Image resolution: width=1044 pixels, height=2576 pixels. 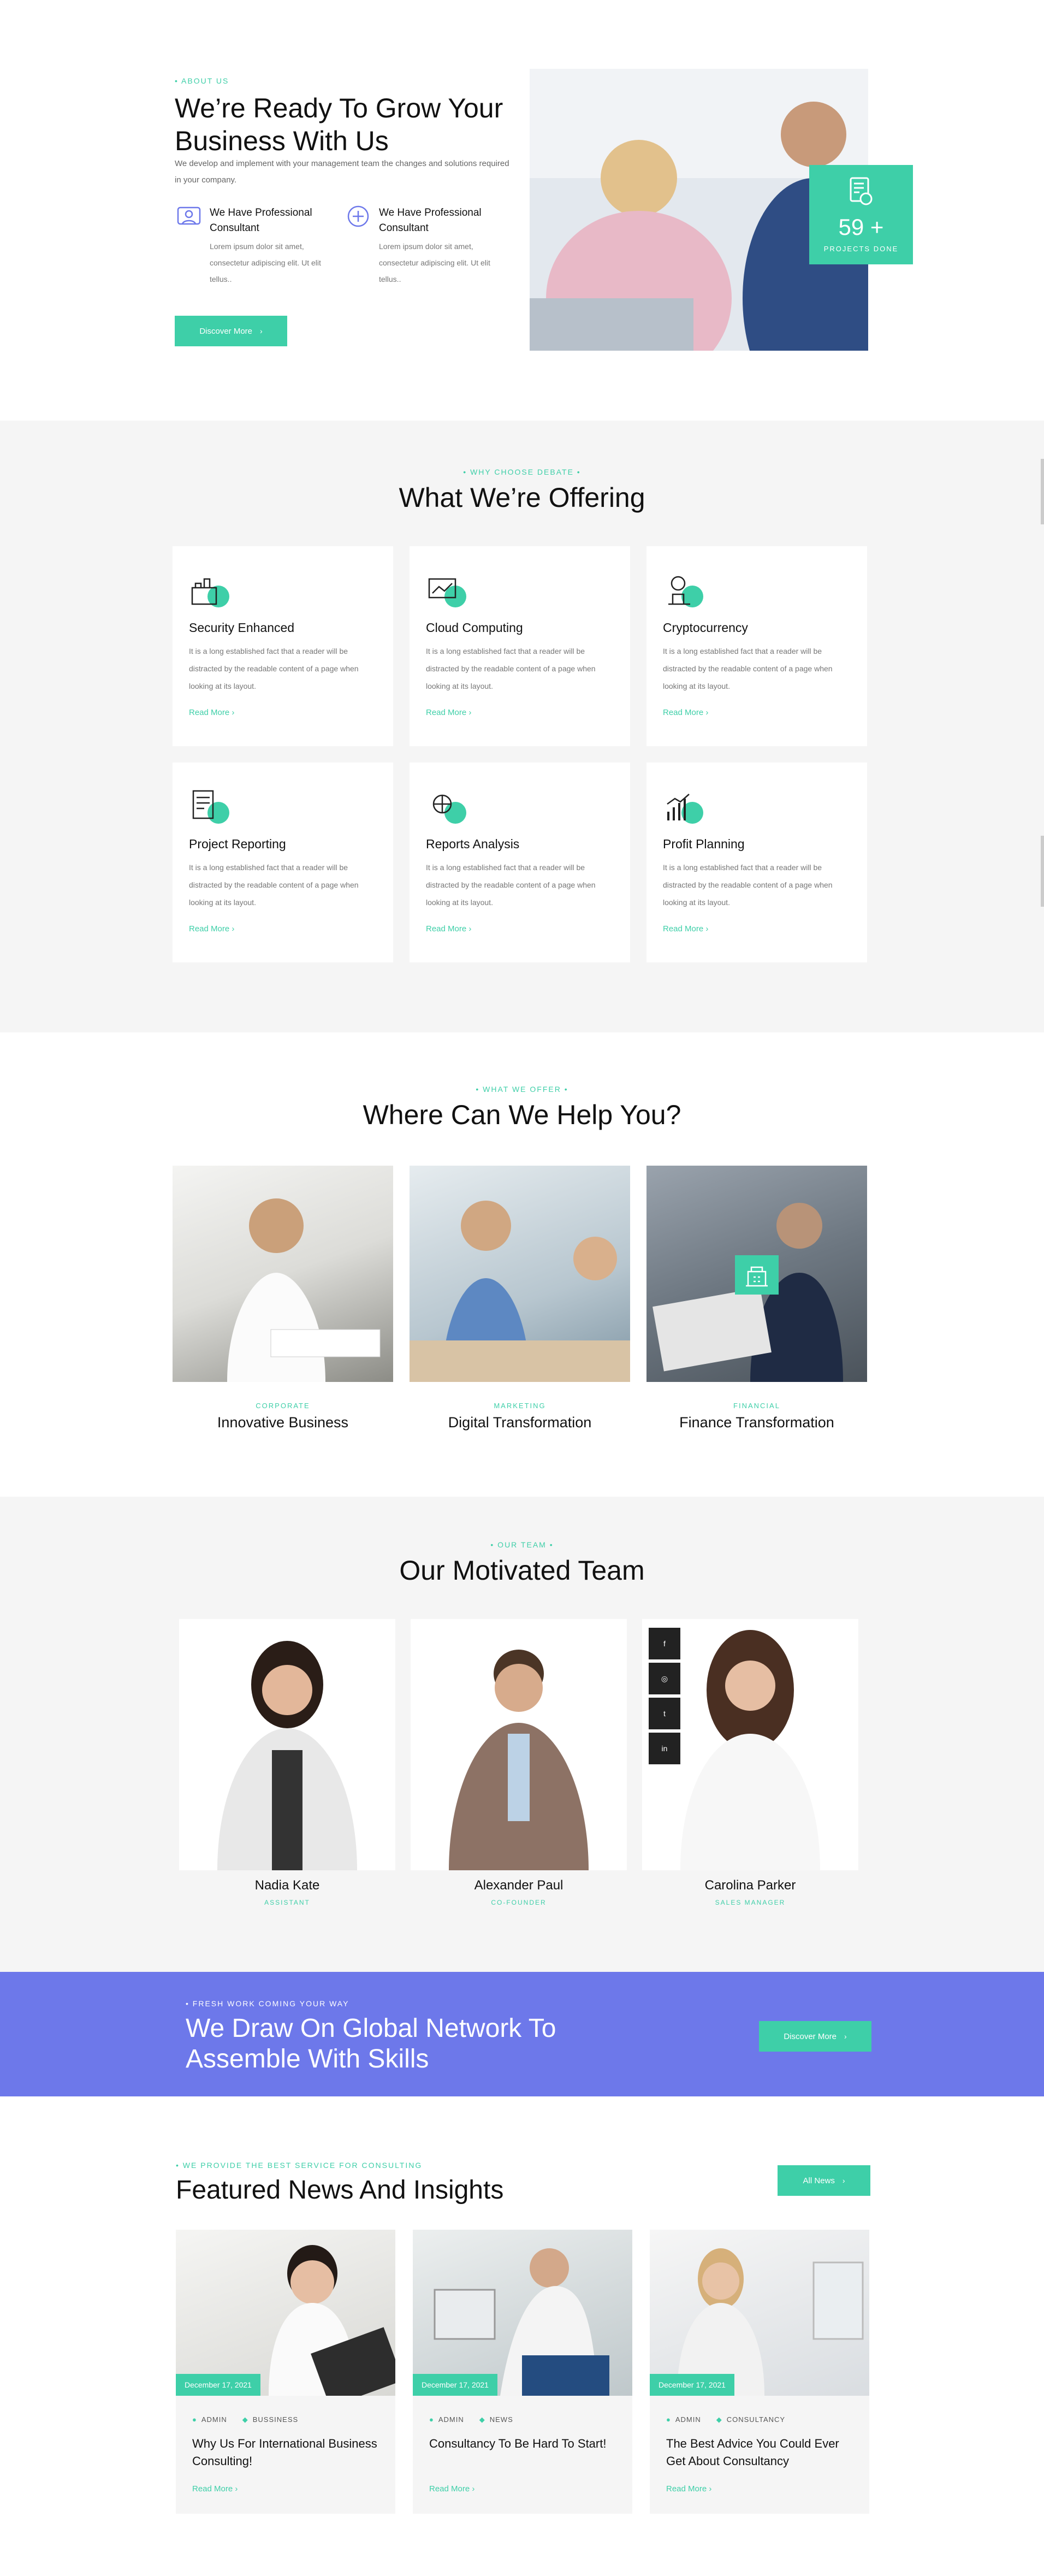 What do you see at coordinates (815, 2036) in the screenshot?
I see `banner-discover-more-button: Discover More ›` at bounding box center [815, 2036].